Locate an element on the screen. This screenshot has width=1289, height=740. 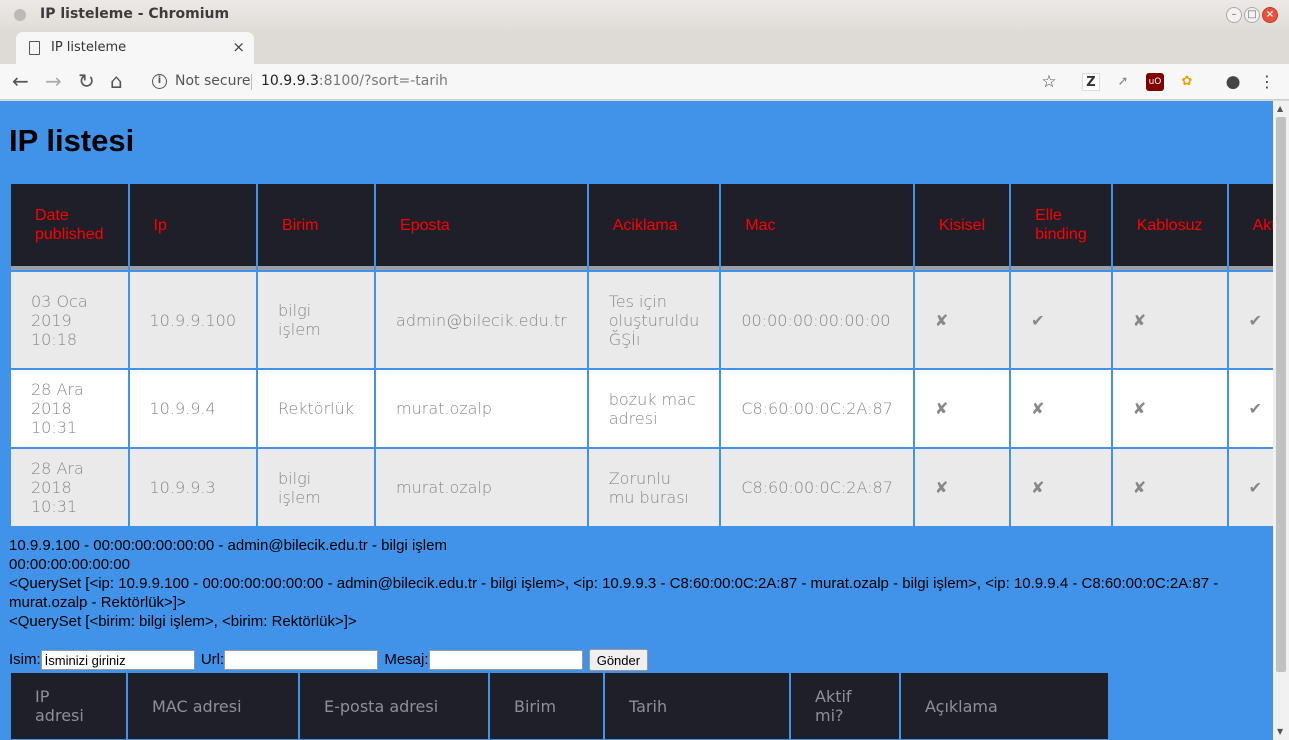
cell-ip: 10.9.9.100 is located at coordinates (193, 320).